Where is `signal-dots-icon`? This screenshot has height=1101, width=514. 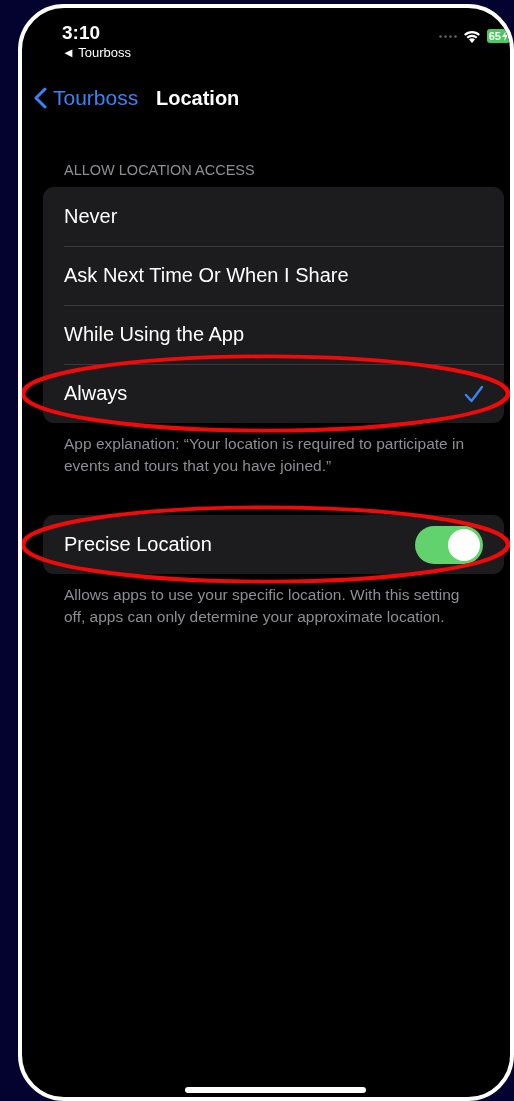 signal-dots-icon is located at coordinates (447, 36).